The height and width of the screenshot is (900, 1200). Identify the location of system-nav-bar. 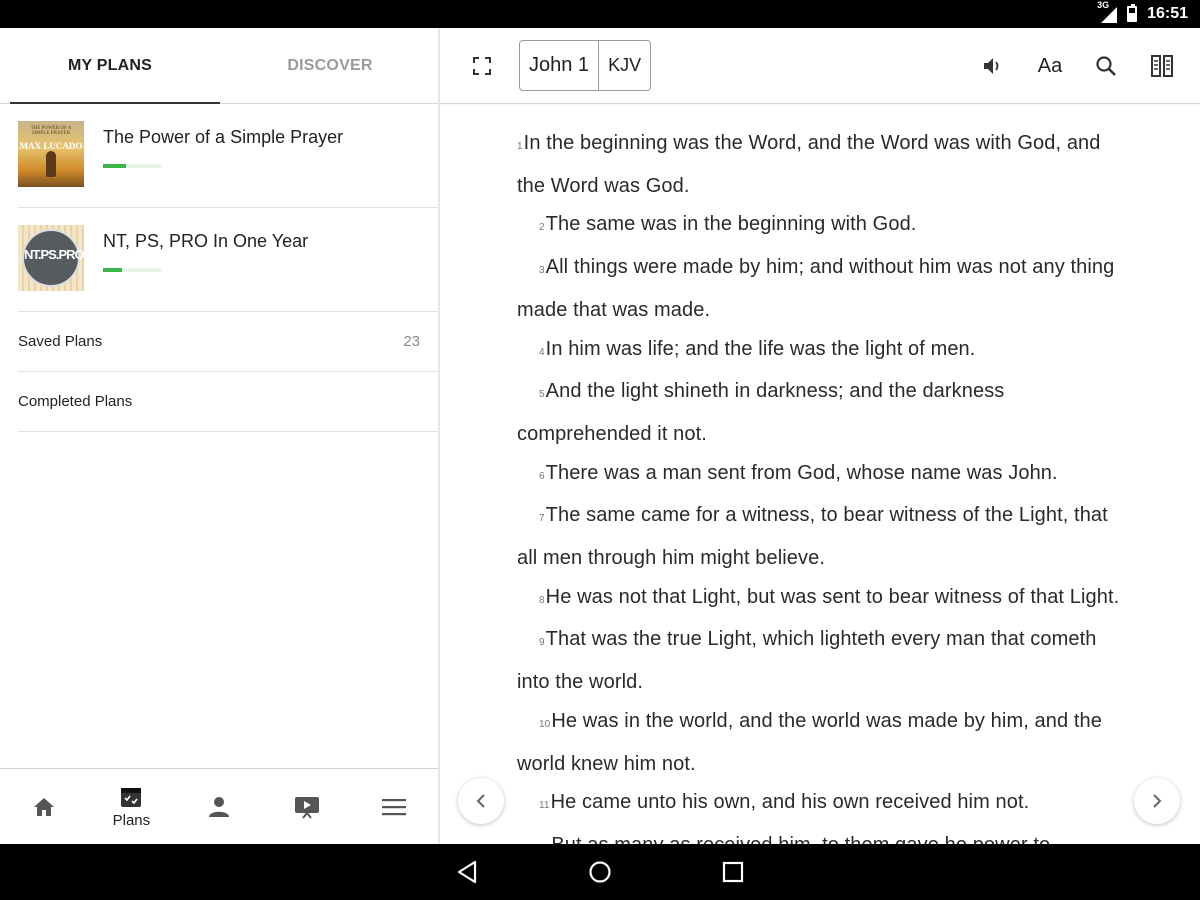
(600, 872).